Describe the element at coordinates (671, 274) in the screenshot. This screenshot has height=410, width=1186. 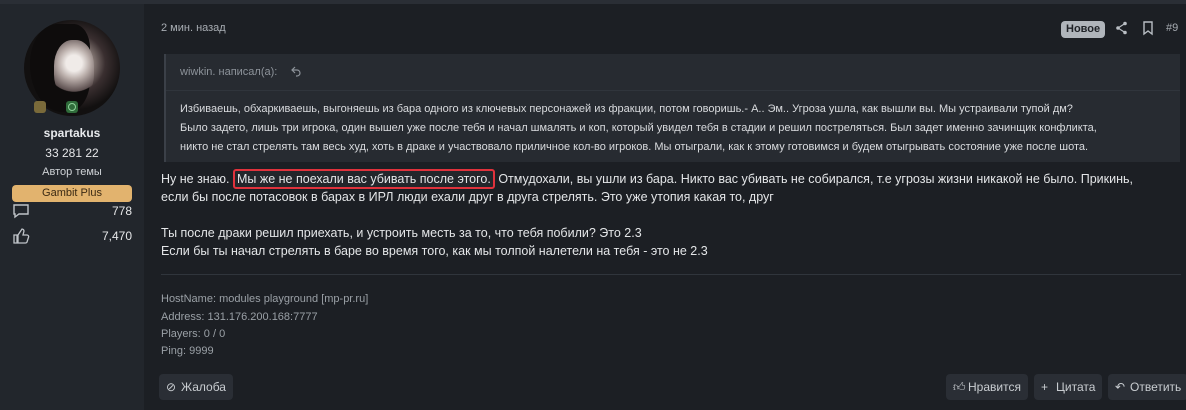
I see `signature-divider` at that location.